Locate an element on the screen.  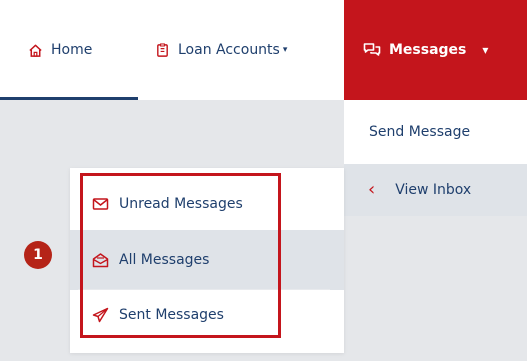
dropdown-item-sent-messages: Sent Messages is located at coordinates (207, 315).